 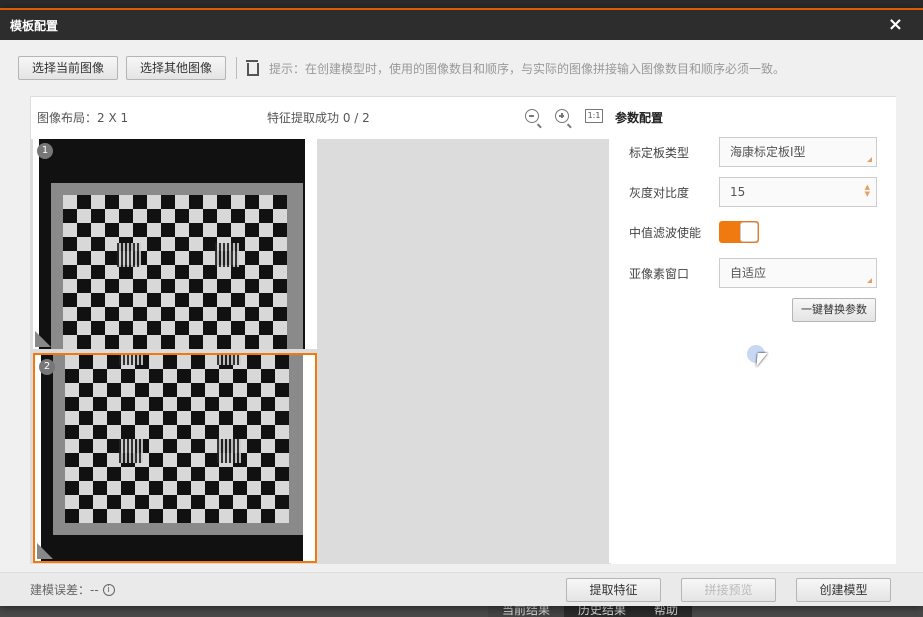 I want to click on zoom-controls: 1:1, so click(x=564, y=116).